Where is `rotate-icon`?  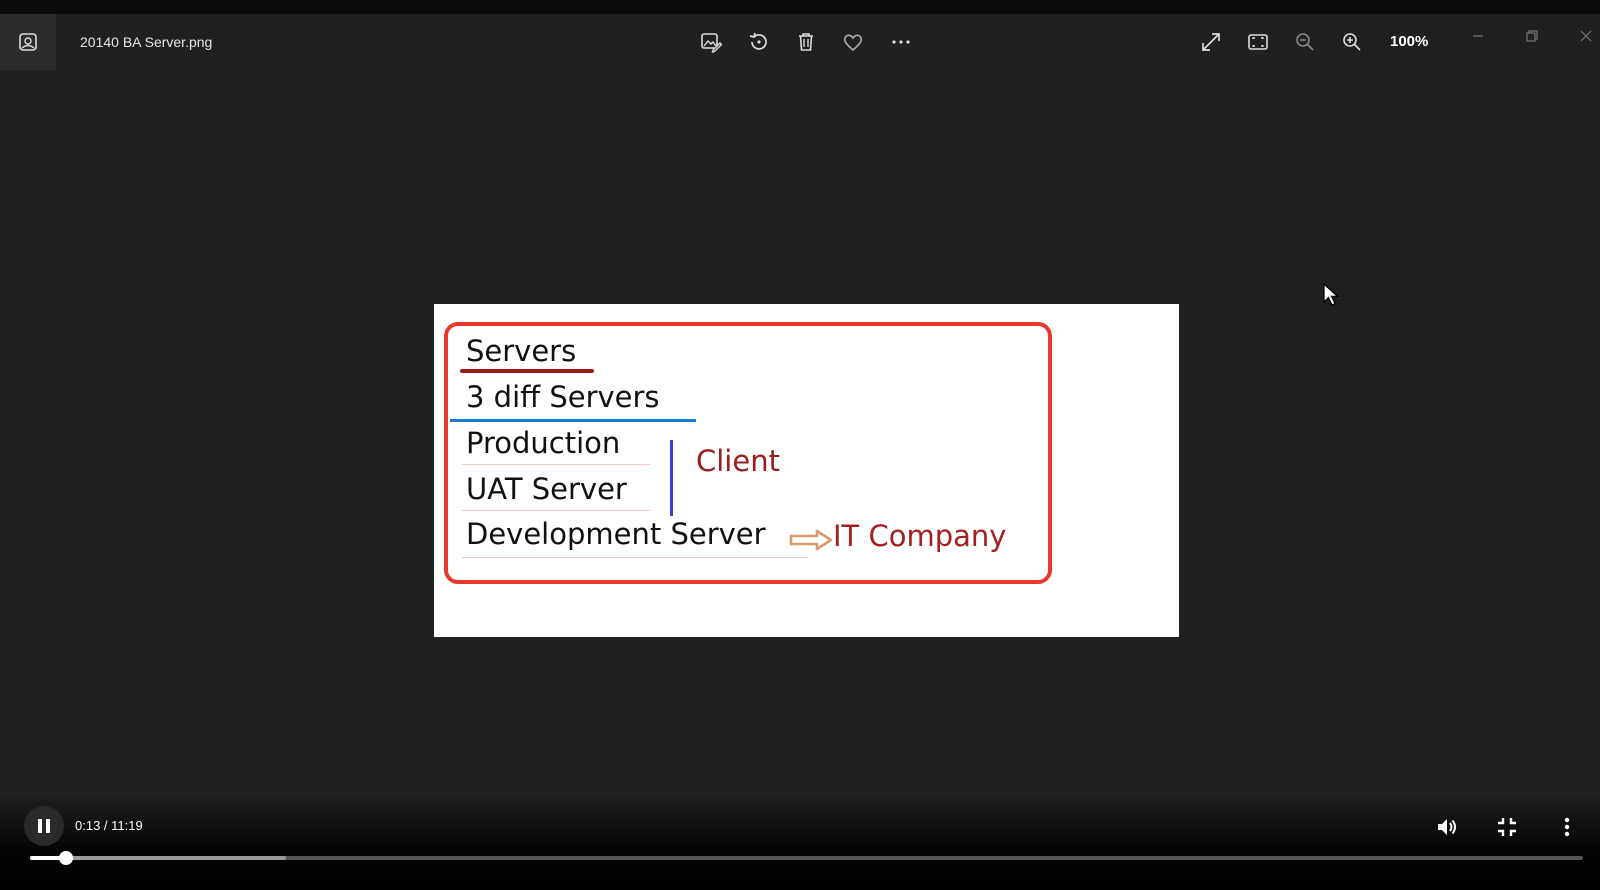 rotate-icon is located at coordinates (758, 41).